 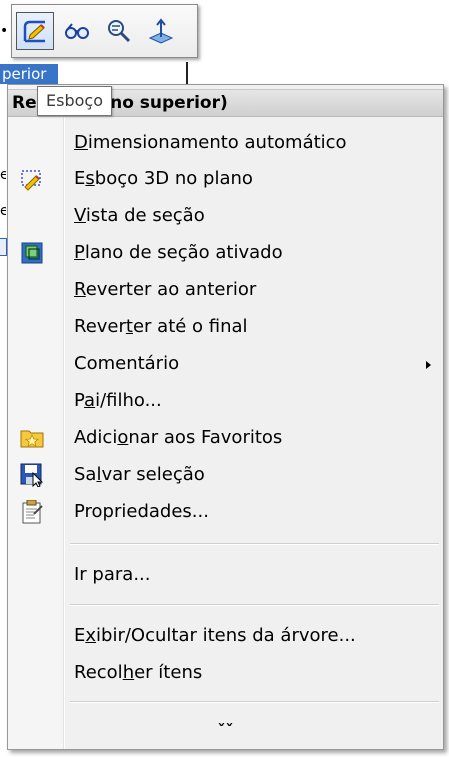 I want to click on menu-item-label: Reverter ao anterior, so click(x=165, y=289).